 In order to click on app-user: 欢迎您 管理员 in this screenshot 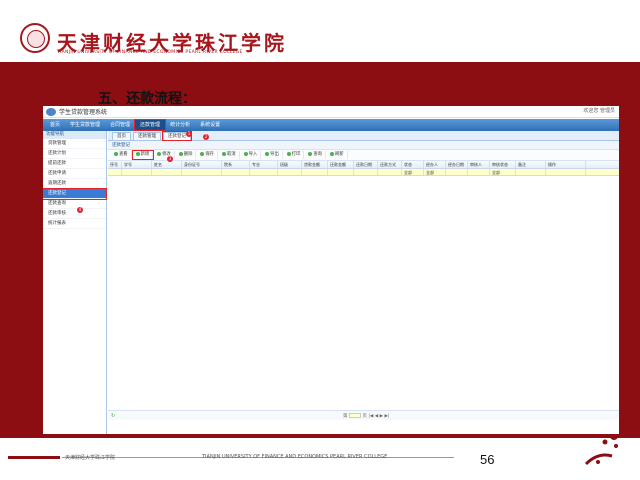, I will do `click(599, 111)`.